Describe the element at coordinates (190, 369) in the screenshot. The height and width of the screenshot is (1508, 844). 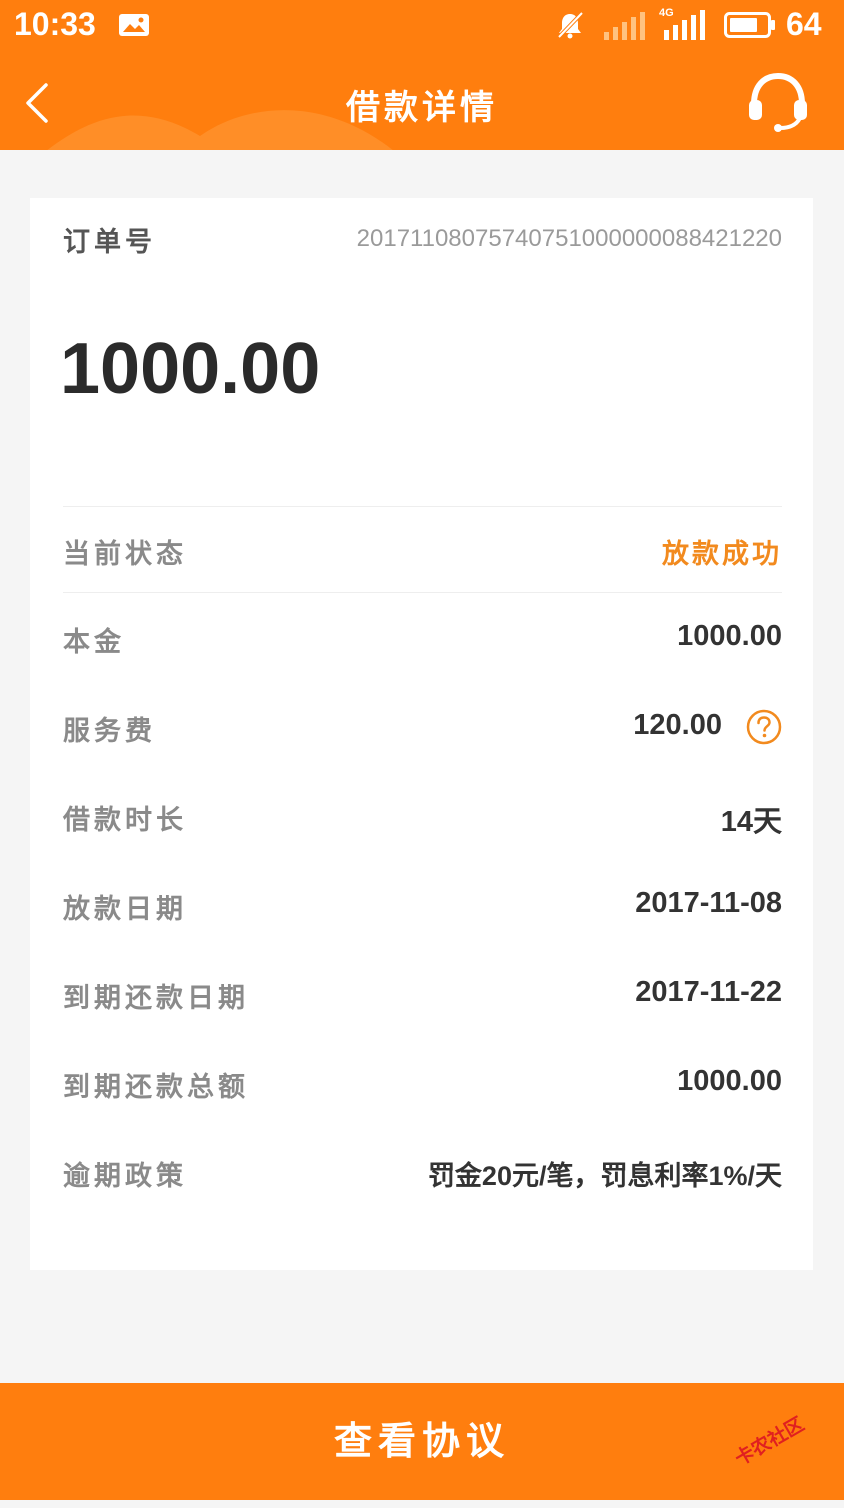
I see `loan-amount: 1000.00` at that location.